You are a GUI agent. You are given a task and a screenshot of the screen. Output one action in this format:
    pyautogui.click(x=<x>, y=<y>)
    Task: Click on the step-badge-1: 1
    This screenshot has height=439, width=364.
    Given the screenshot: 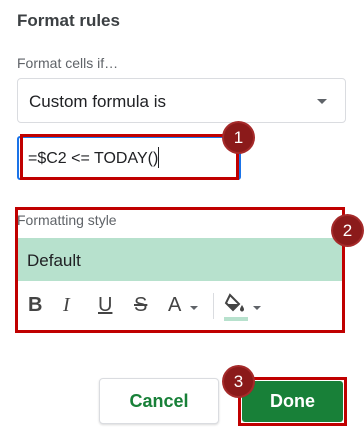 What is the action you would take?
    pyautogui.click(x=238, y=137)
    